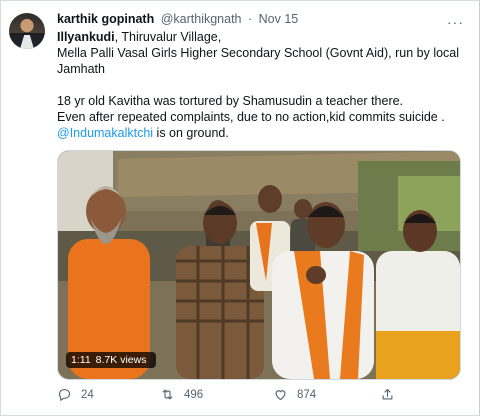  Describe the element at coordinates (168, 37) in the screenshot. I see `location-rest: , Thiruvalur Village,` at that location.